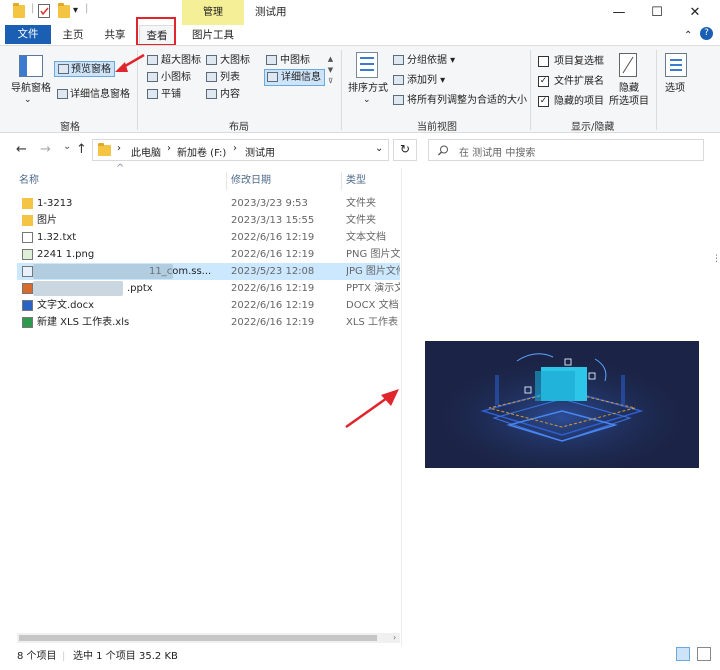 The width and height of the screenshot is (720, 670). Describe the element at coordinates (164, 94) in the screenshot. I see `layout-tiles: 平铺` at that location.